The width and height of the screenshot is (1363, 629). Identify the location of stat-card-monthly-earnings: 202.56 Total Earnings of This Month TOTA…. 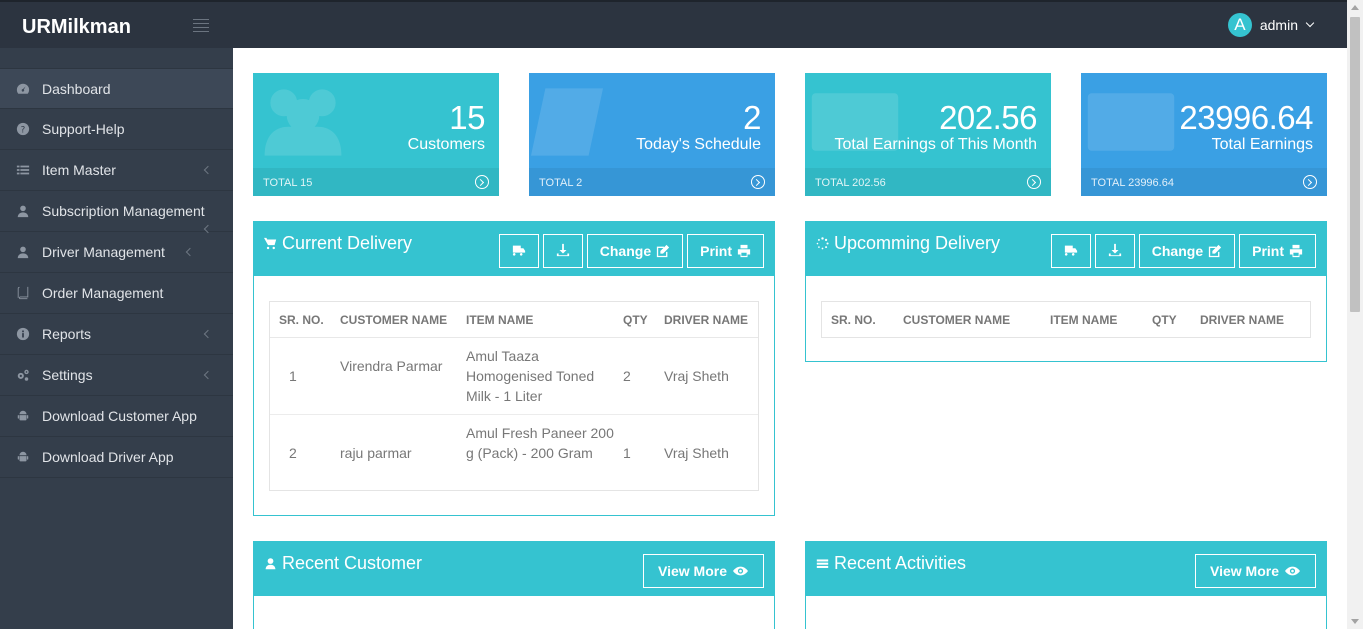
(928, 134).